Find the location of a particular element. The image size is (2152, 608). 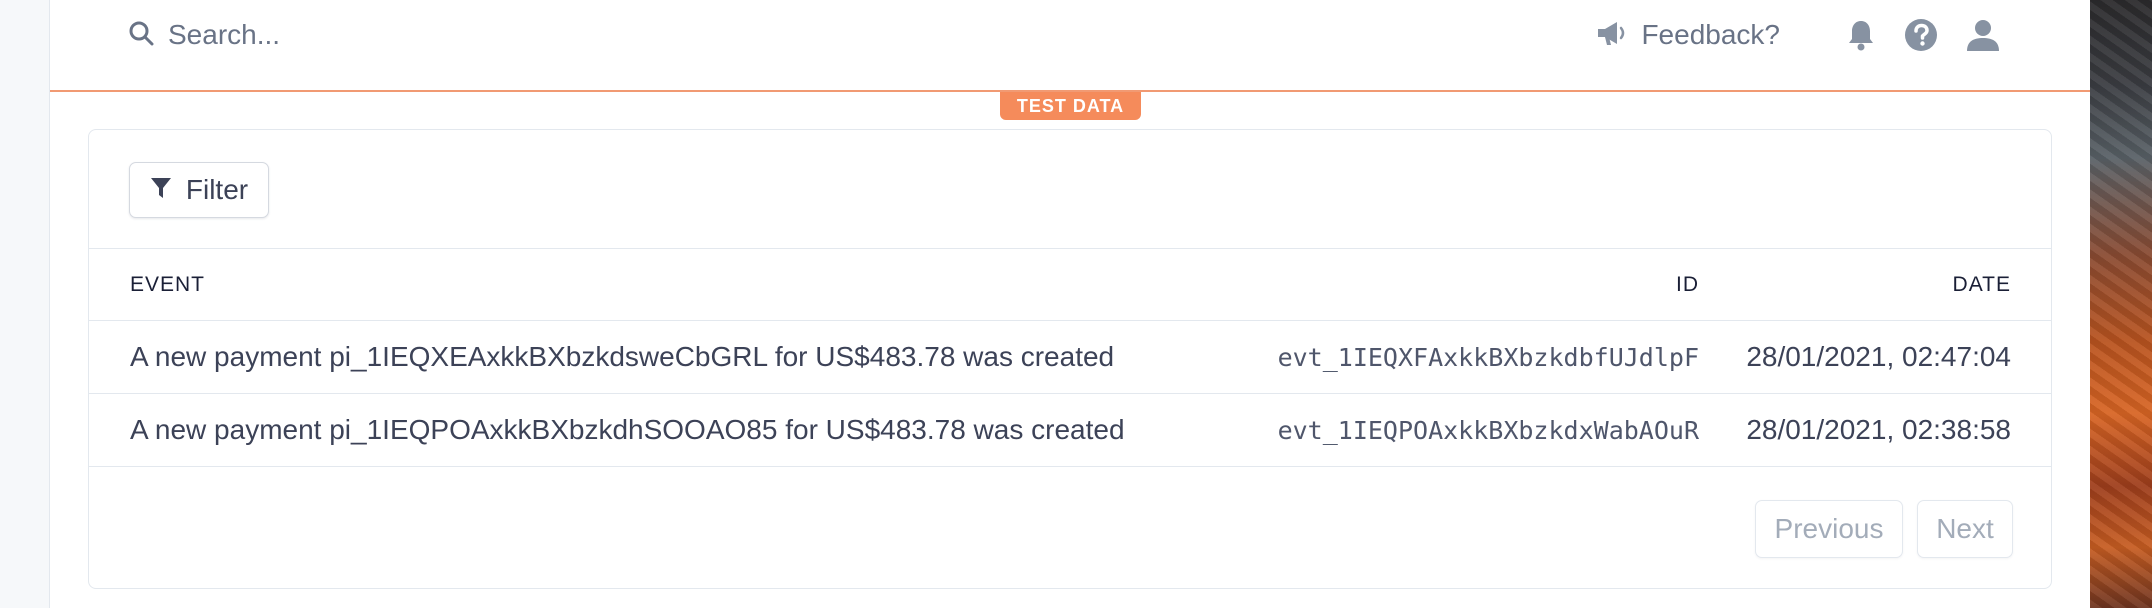

feedback-button: Feedback? is located at coordinates (1687, 35).